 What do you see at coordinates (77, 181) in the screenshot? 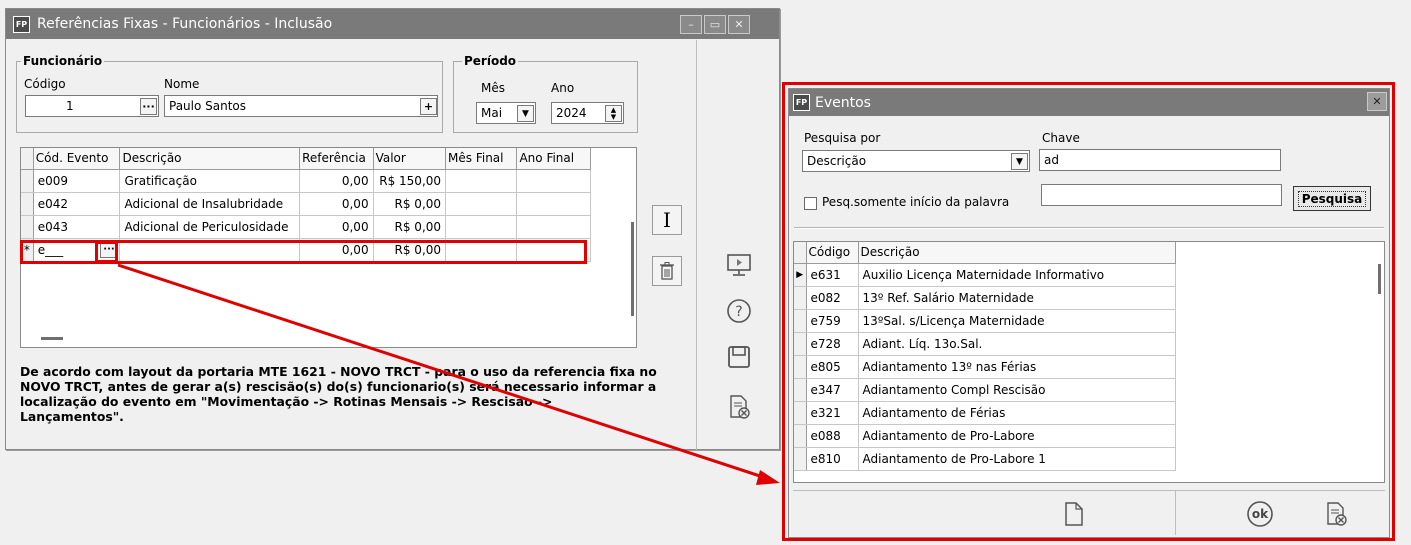
I see `cell-cod: e009` at bounding box center [77, 181].